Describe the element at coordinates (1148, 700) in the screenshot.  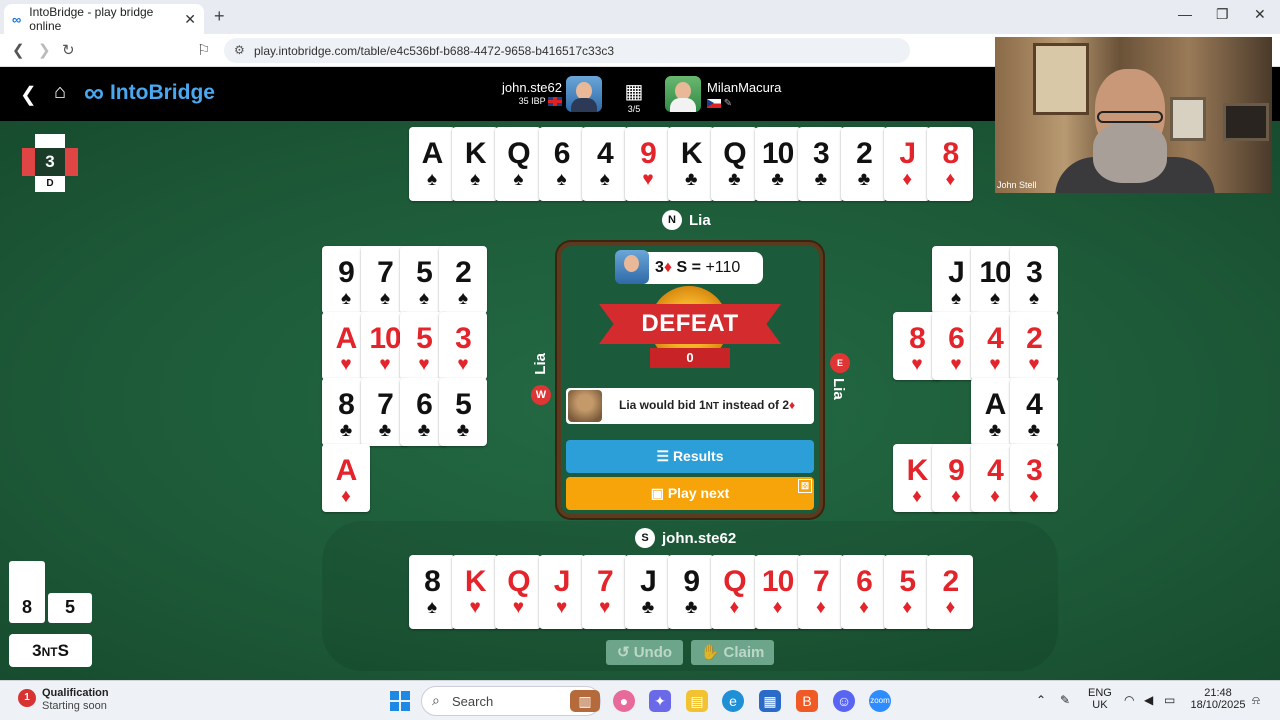
I see `volume-icon: ◀` at that location.